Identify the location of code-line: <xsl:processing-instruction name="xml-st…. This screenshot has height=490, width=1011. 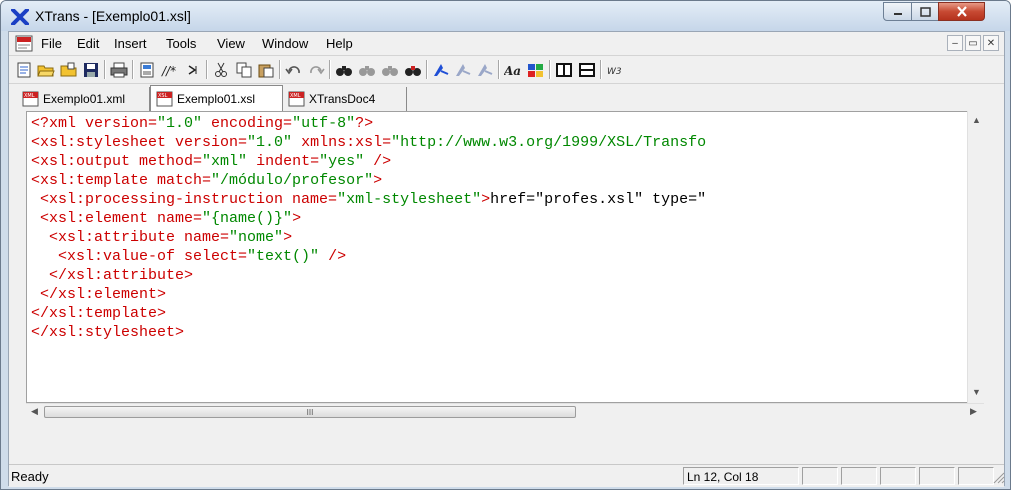
(368, 199).